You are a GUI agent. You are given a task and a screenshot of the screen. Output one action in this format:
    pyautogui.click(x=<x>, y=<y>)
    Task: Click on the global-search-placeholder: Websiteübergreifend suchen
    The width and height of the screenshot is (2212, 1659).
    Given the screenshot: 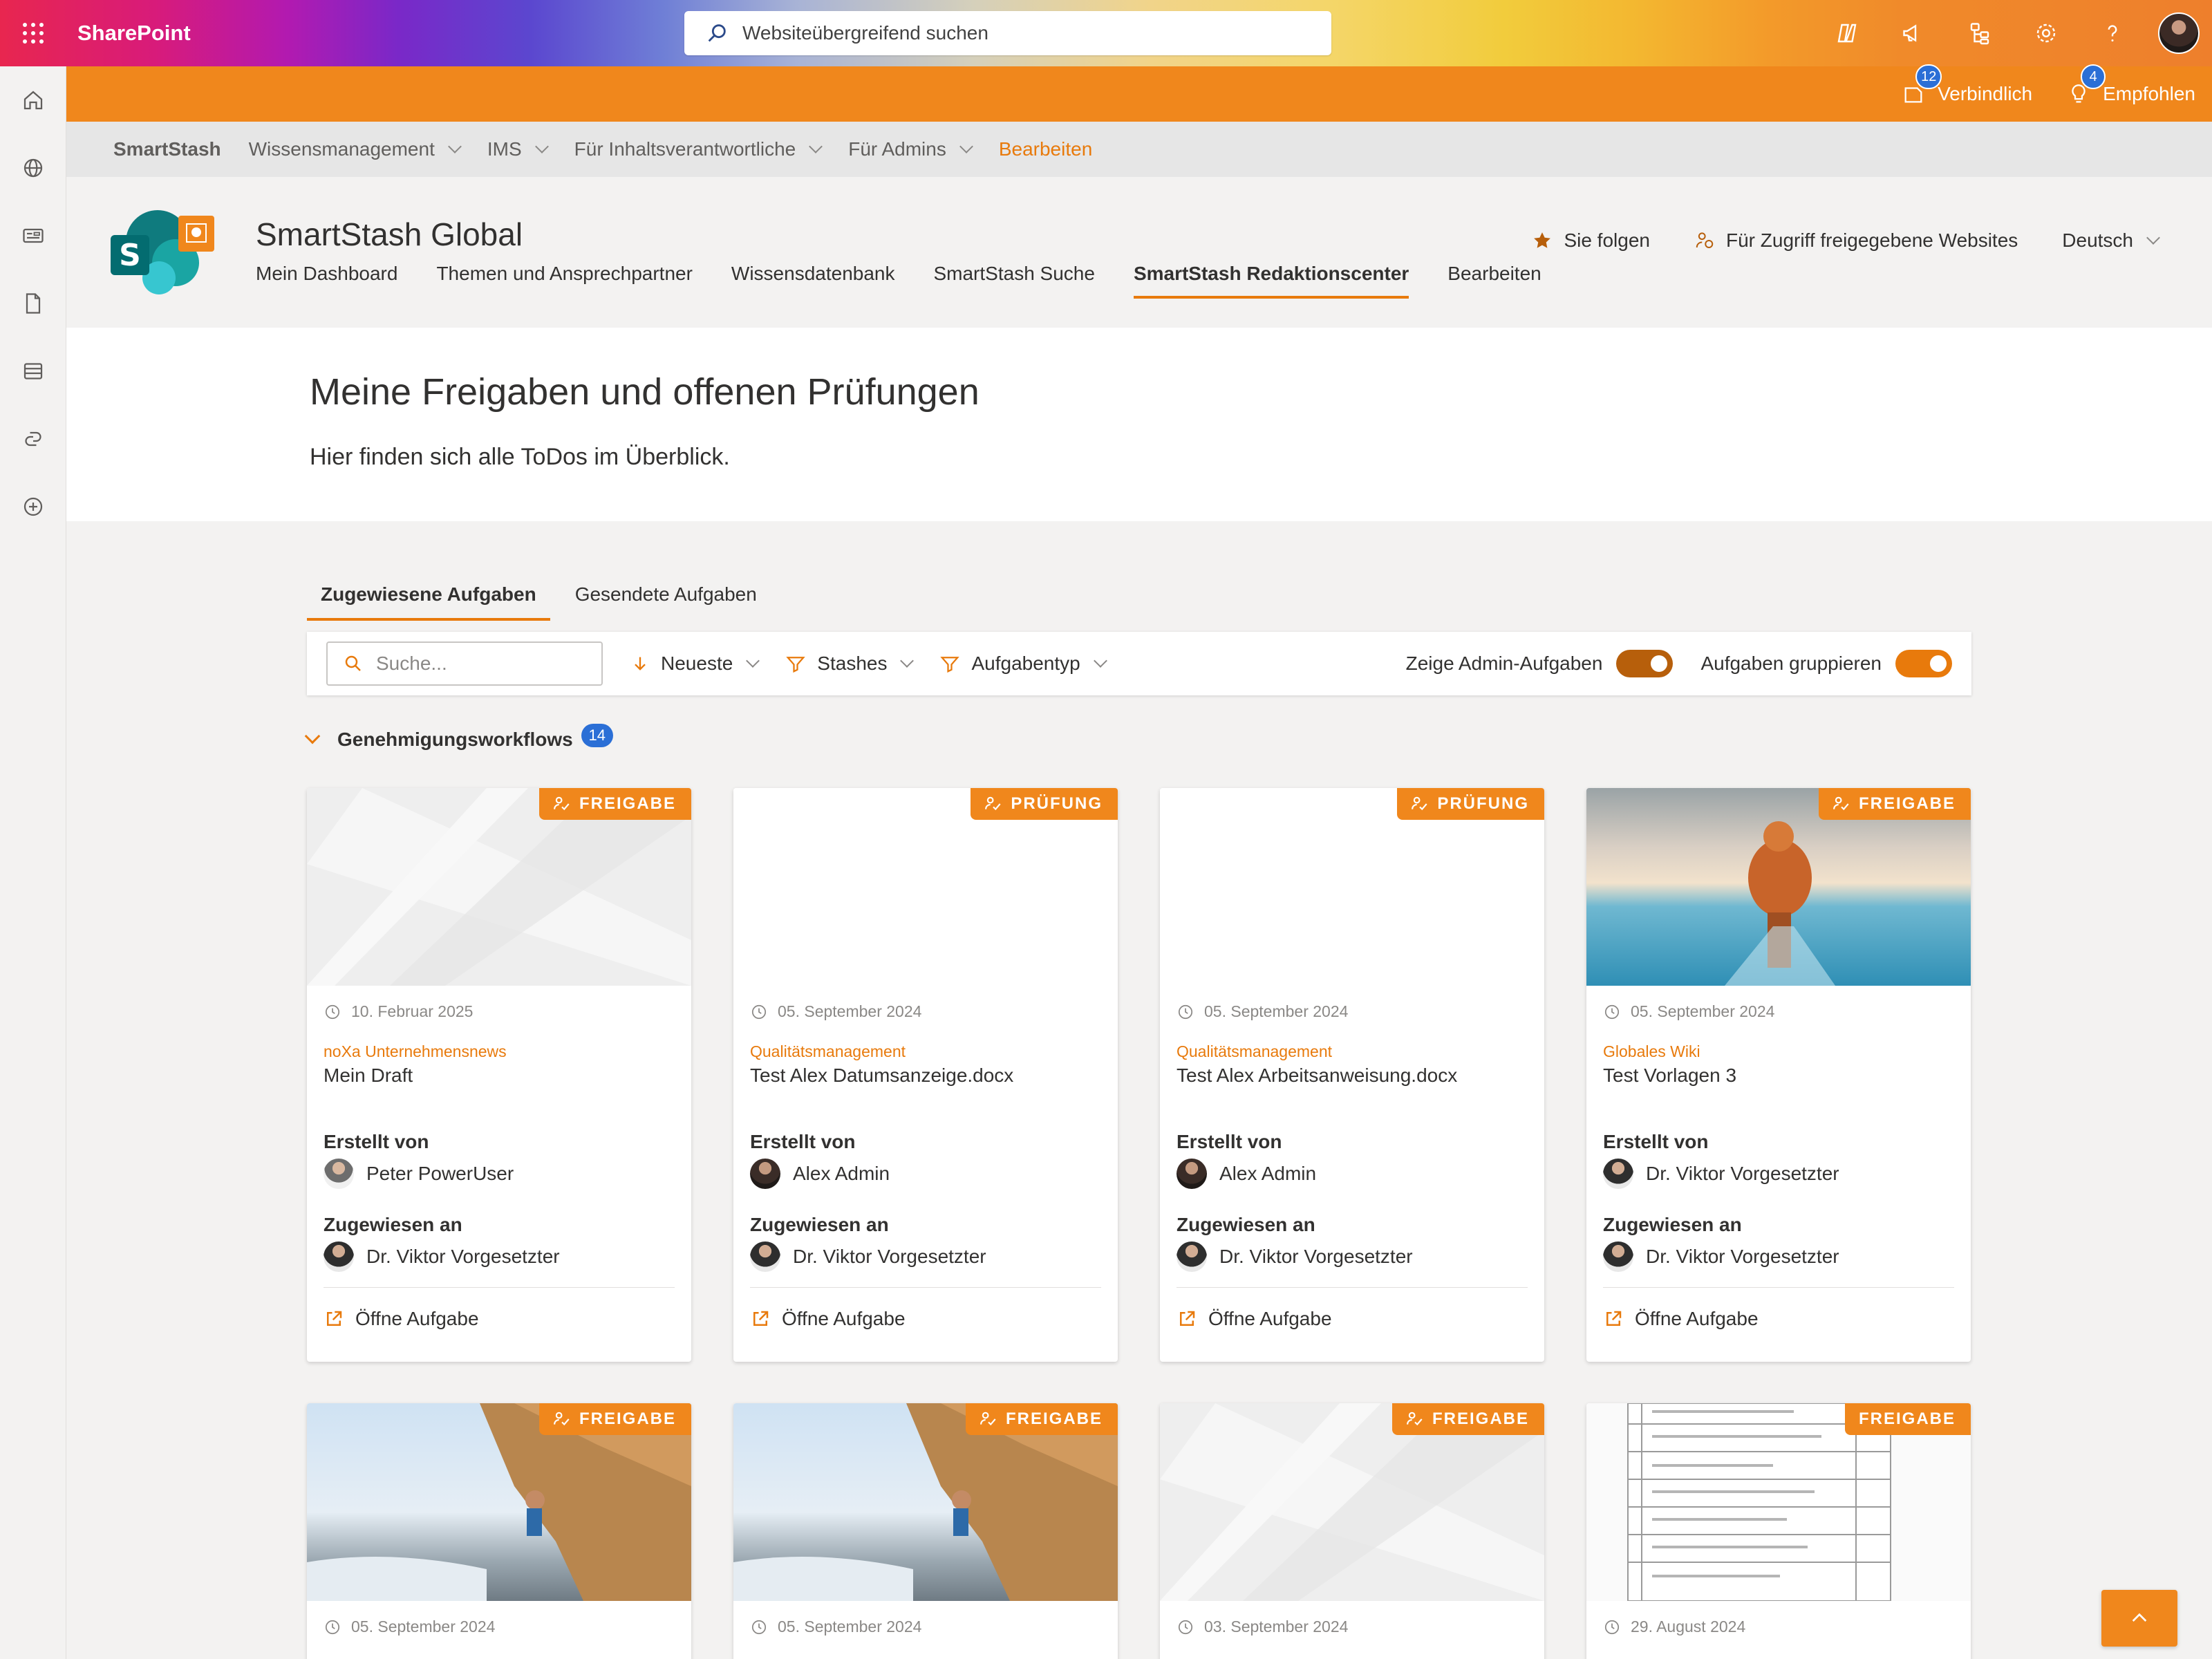 What is the action you would take?
    pyautogui.click(x=865, y=33)
    